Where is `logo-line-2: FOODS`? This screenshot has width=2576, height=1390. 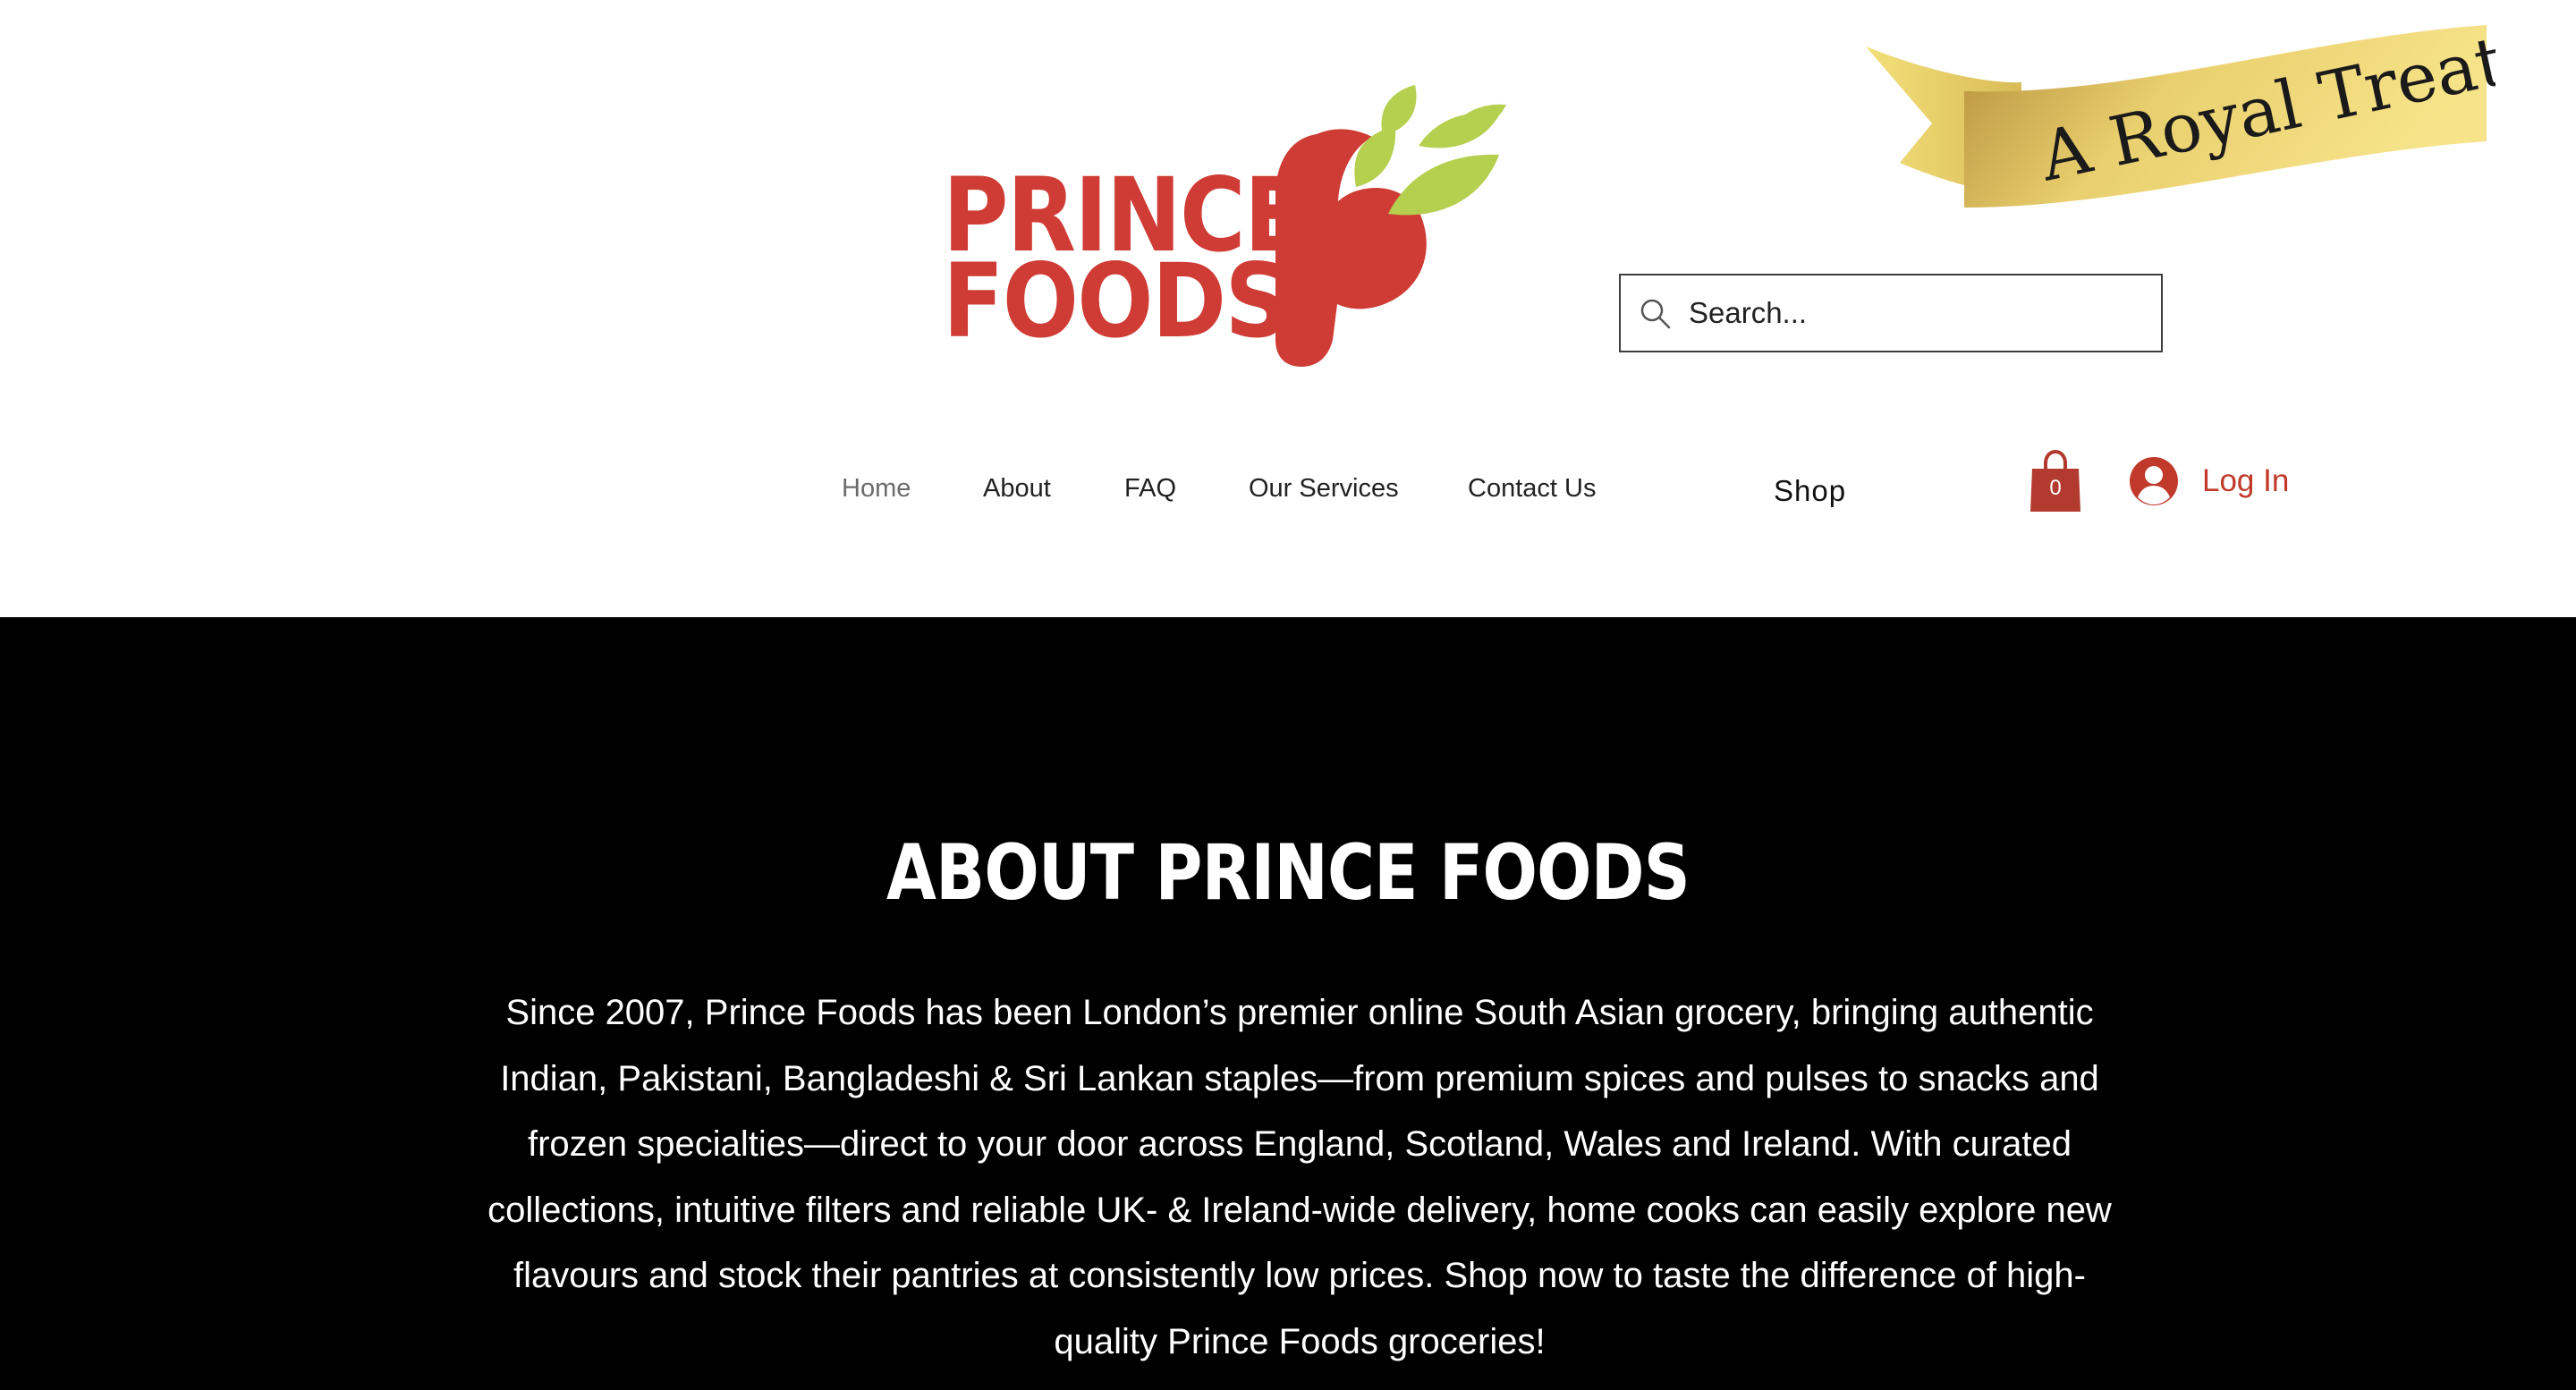
logo-line-2: FOODS is located at coordinates (1116, 301).